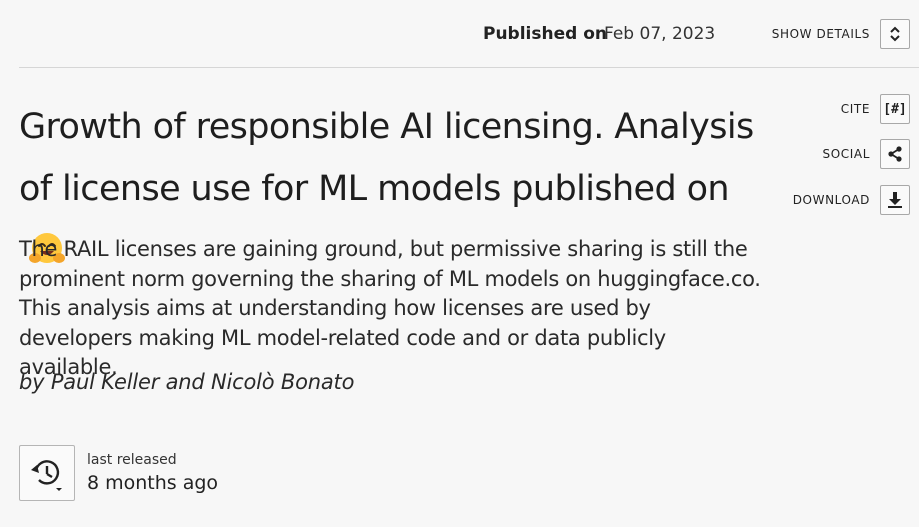 The height and width of the screenshot is (527, 919). Describe the element at coordinates (153, 483) in the screenshot. I see `last-released-value: 8 months ago` at that location.